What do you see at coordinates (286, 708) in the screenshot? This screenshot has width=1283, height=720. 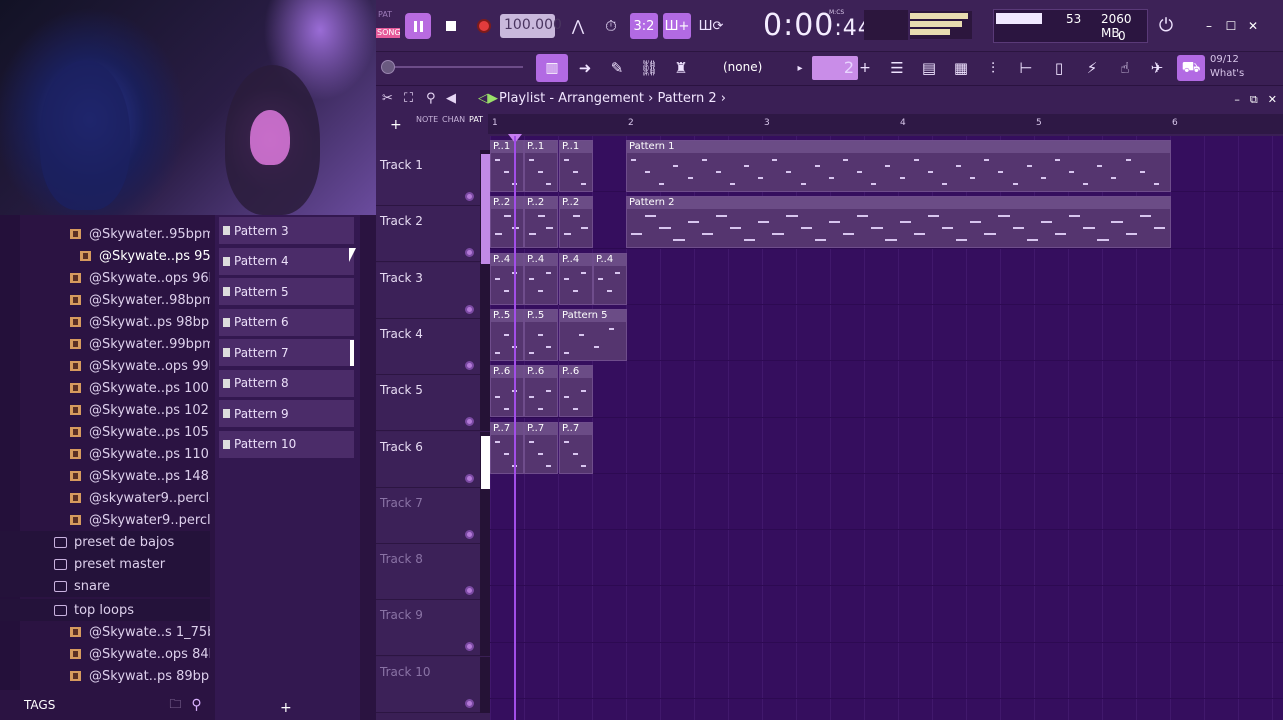 I see `add-pattern-button: +` at bounding box center [286, 708].